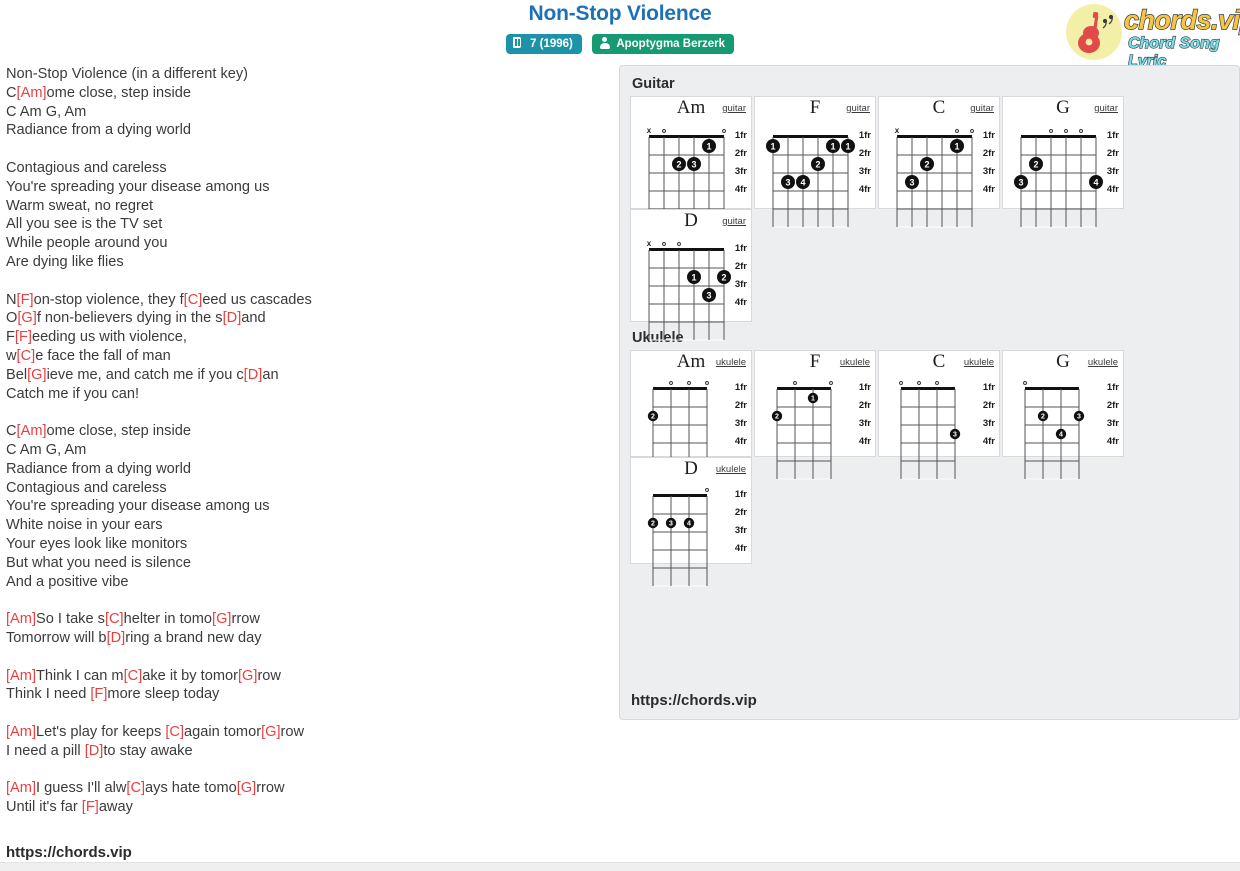 The width and height of the screenshot is (1240, 871). What do you see at coordinates (11, 299) in the screenshot?
I see `lyric-text: N` at bounding box center [11, 299].